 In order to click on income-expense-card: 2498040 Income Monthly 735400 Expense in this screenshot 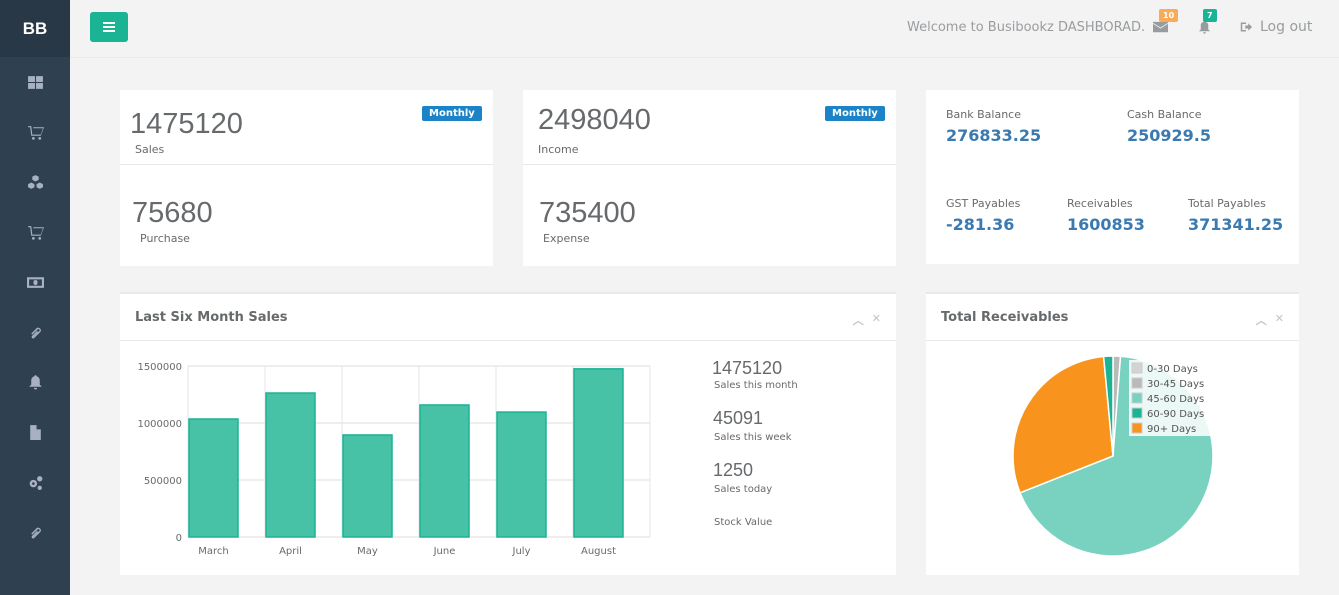, I will do `click(709, 178)`.